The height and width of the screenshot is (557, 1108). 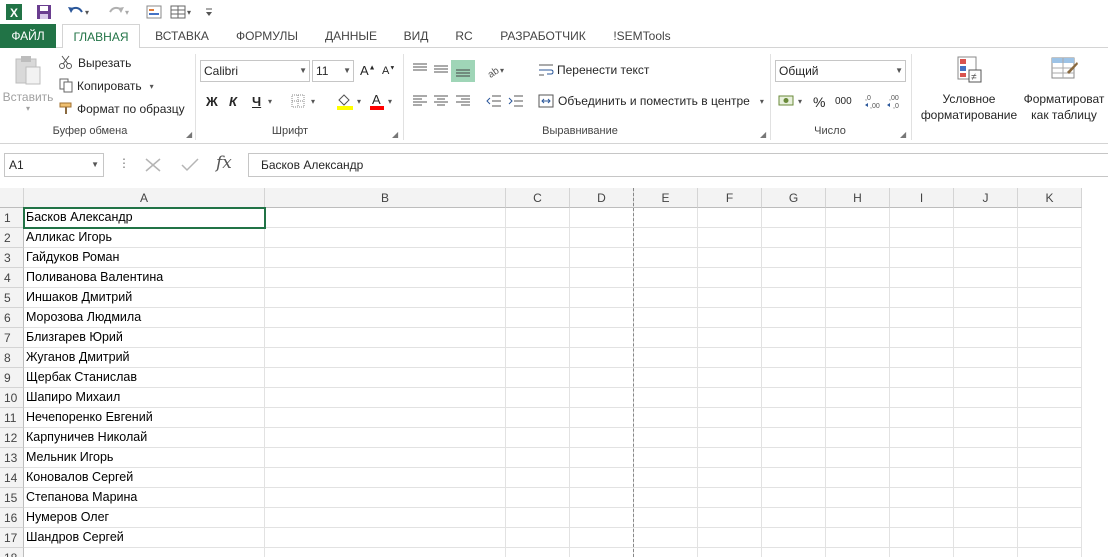 What do you see at coordinates (395, 134) in the screenshot?
I see `font-launcher-icon: ◢` at bounding box center [395, 134].